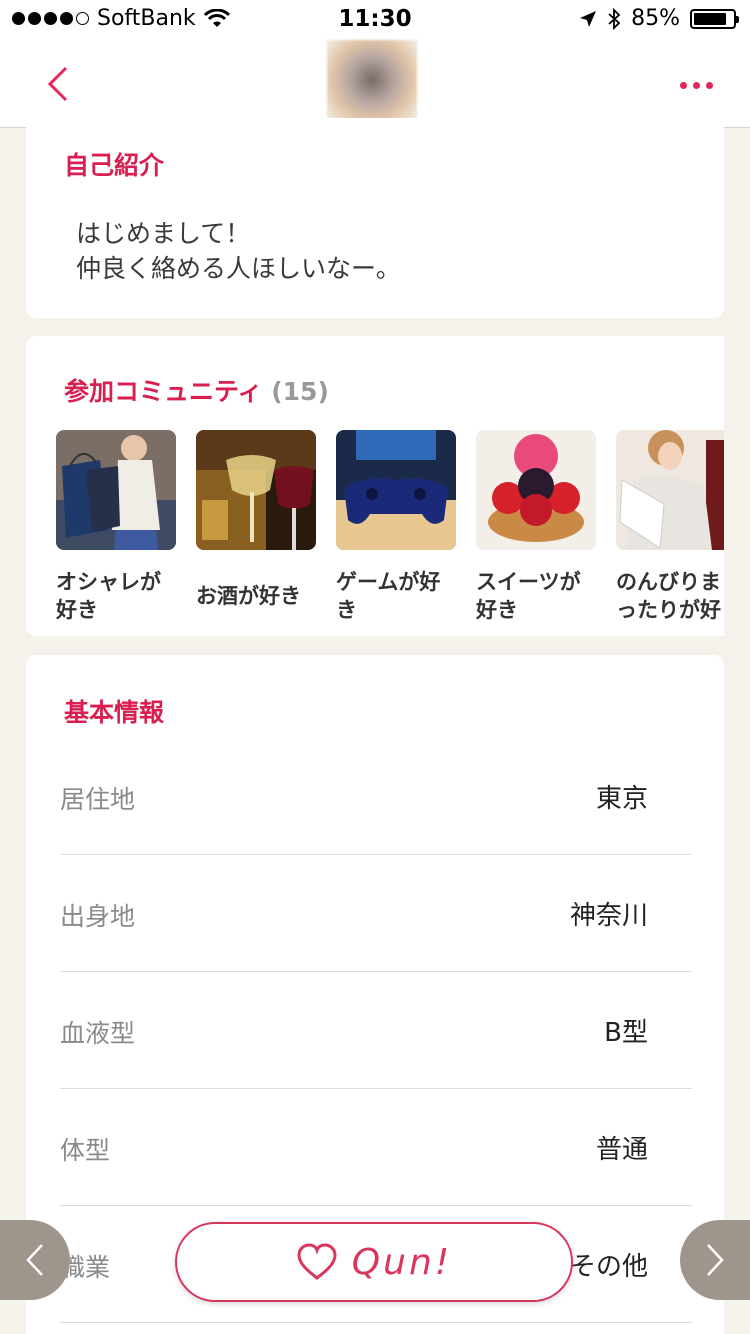 This screenshot has width=750, height=1334. What do you see at coordinates (98, 799) in the screenshot?
I see `info-label: 居住地` at bounding box center [98, 799].